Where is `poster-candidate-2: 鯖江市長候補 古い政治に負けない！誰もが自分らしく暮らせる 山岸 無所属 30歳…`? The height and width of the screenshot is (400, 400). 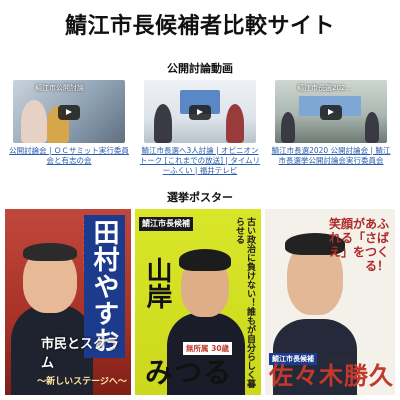 poster-candidate-2: 鯖江市長候補 古い政治に負けない！誰もが自分らしく暮らせる 山岸 無所属 30歳… is located at coordinates (198, 302).